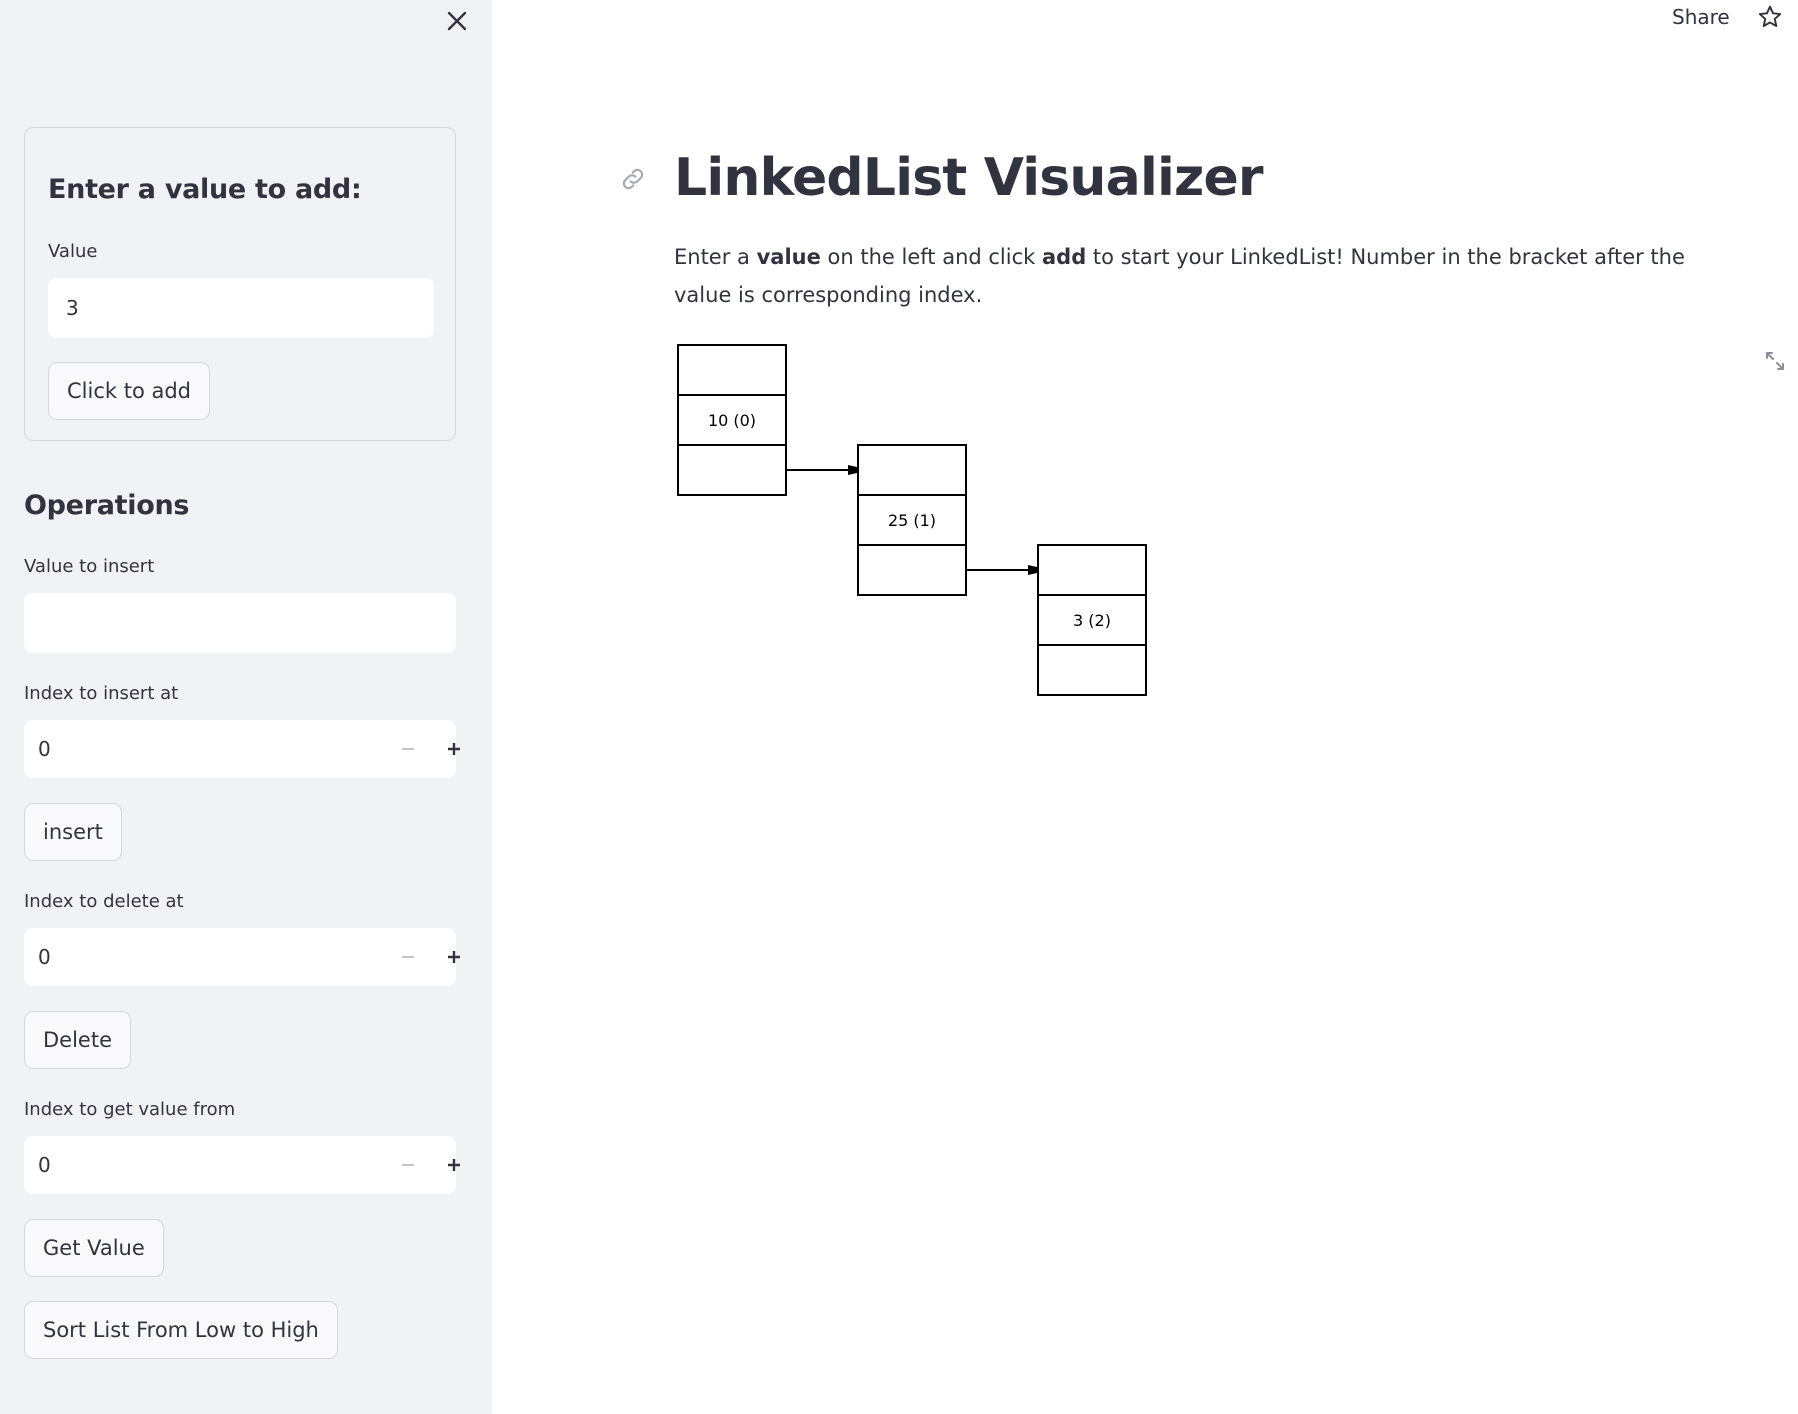 This screenshot has width=1798, height=1414. I want to click on close-icon, so click(457, 21).